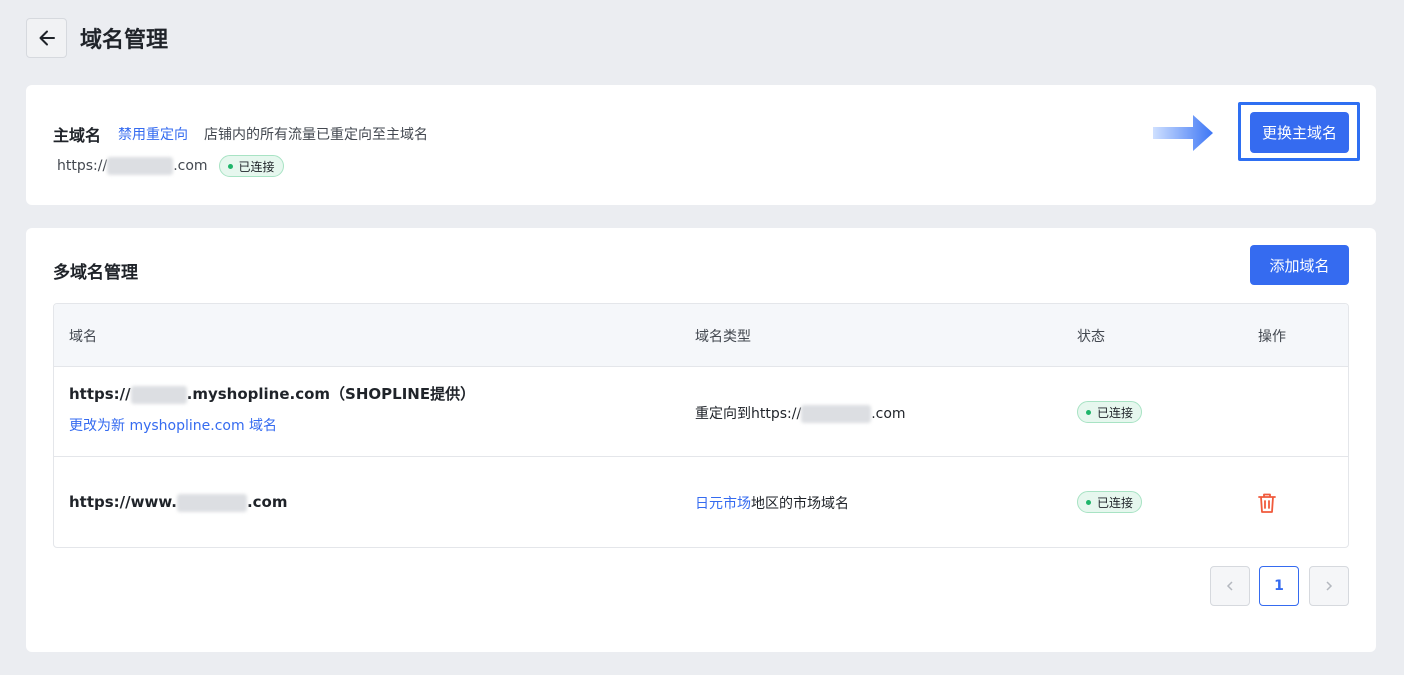  I want to click on primary-domain-url: https://.com, so click(132, 166).